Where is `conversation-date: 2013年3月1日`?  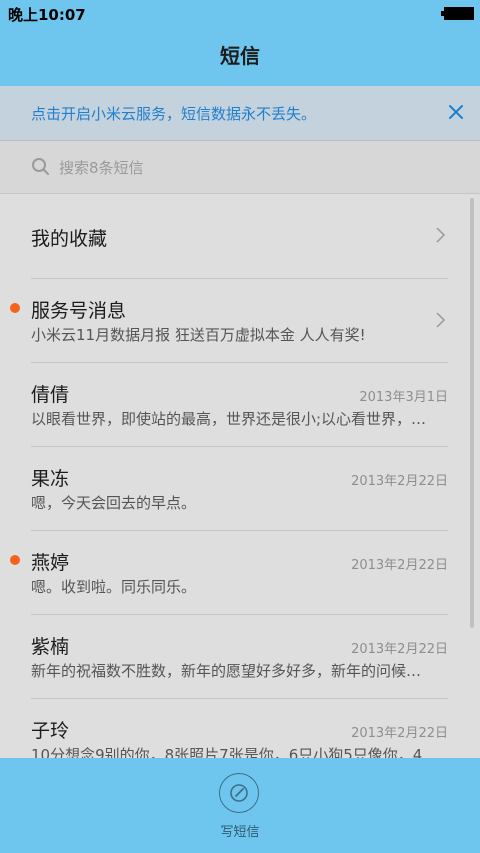 conversation-date: 2013年3月1日 is located at coordinates (403, 397).